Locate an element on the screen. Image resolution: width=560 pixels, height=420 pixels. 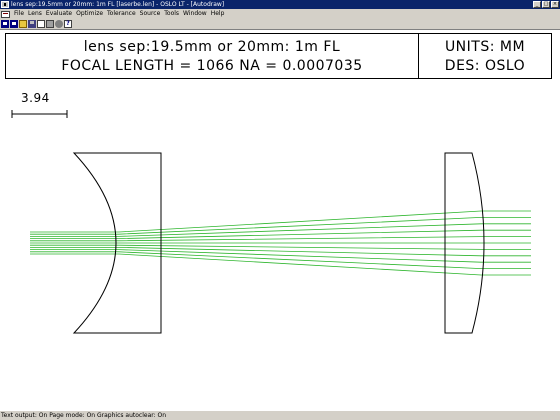
app-icon is located at coordinates (5, 4).